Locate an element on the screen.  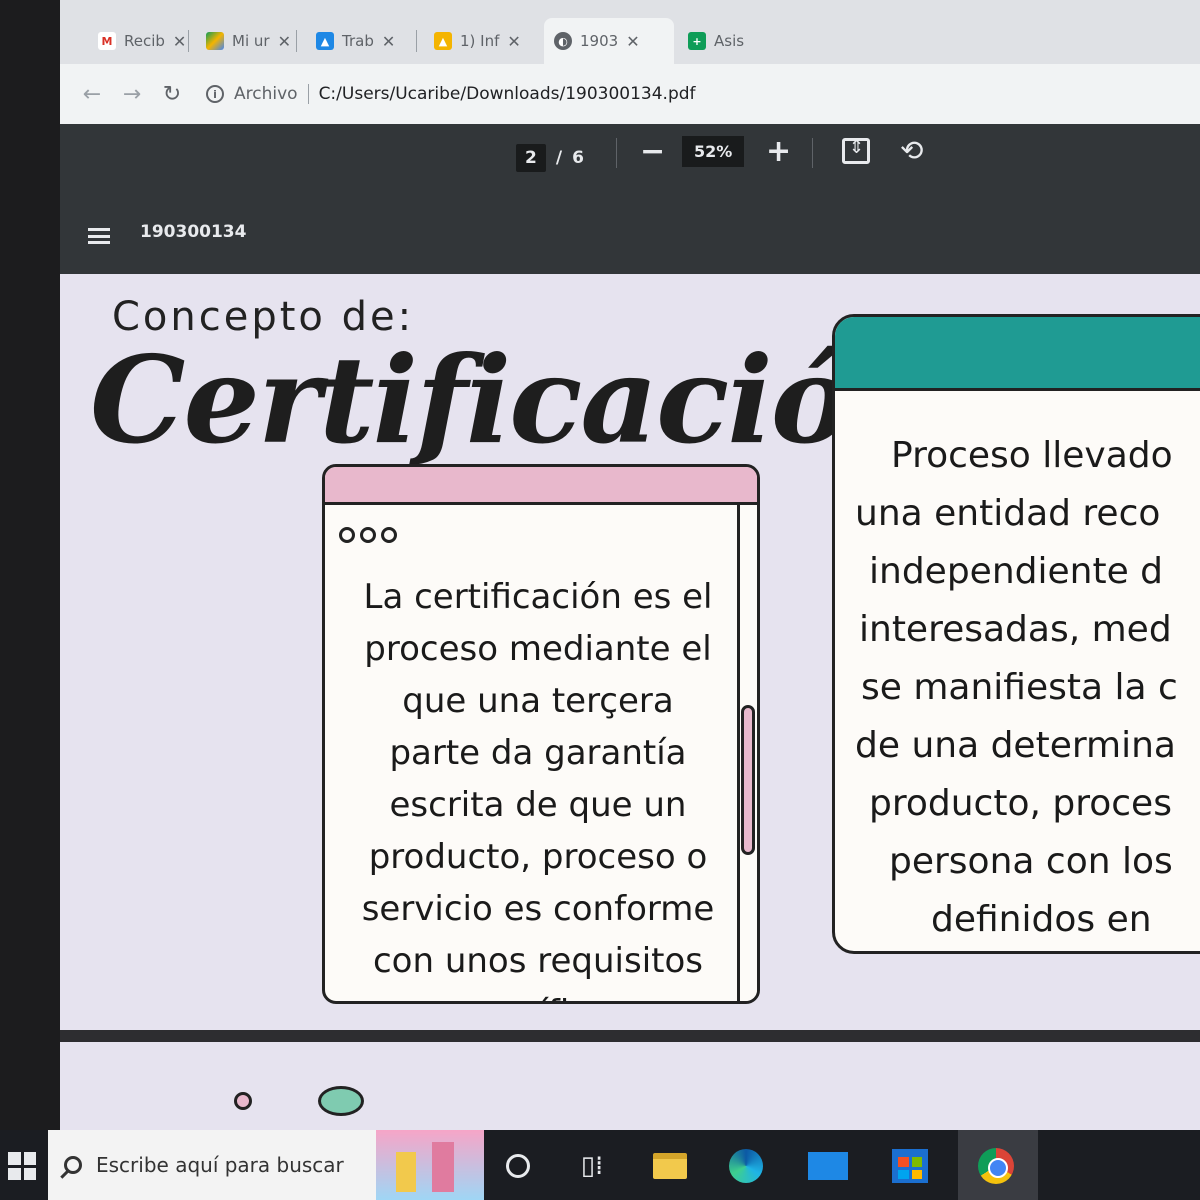
text-line: de una determina is located at coordinates (1015, 745).